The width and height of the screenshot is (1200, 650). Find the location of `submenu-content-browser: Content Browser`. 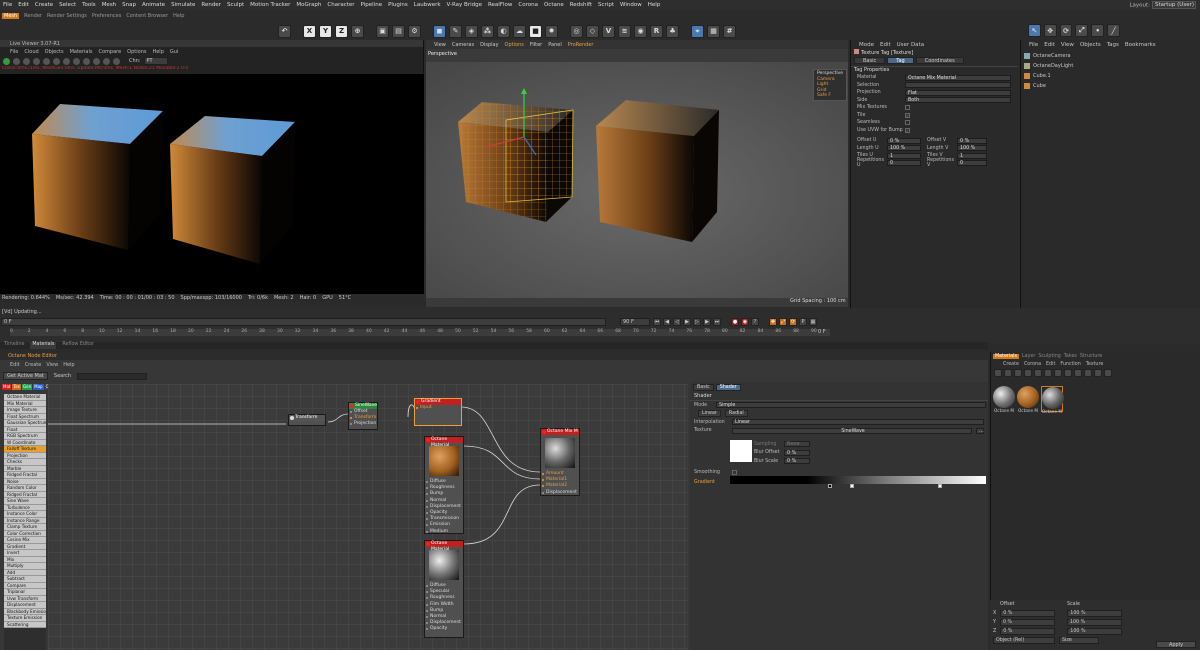

submenu-content-browser: Content Browser is located at coordinates (147, 16).